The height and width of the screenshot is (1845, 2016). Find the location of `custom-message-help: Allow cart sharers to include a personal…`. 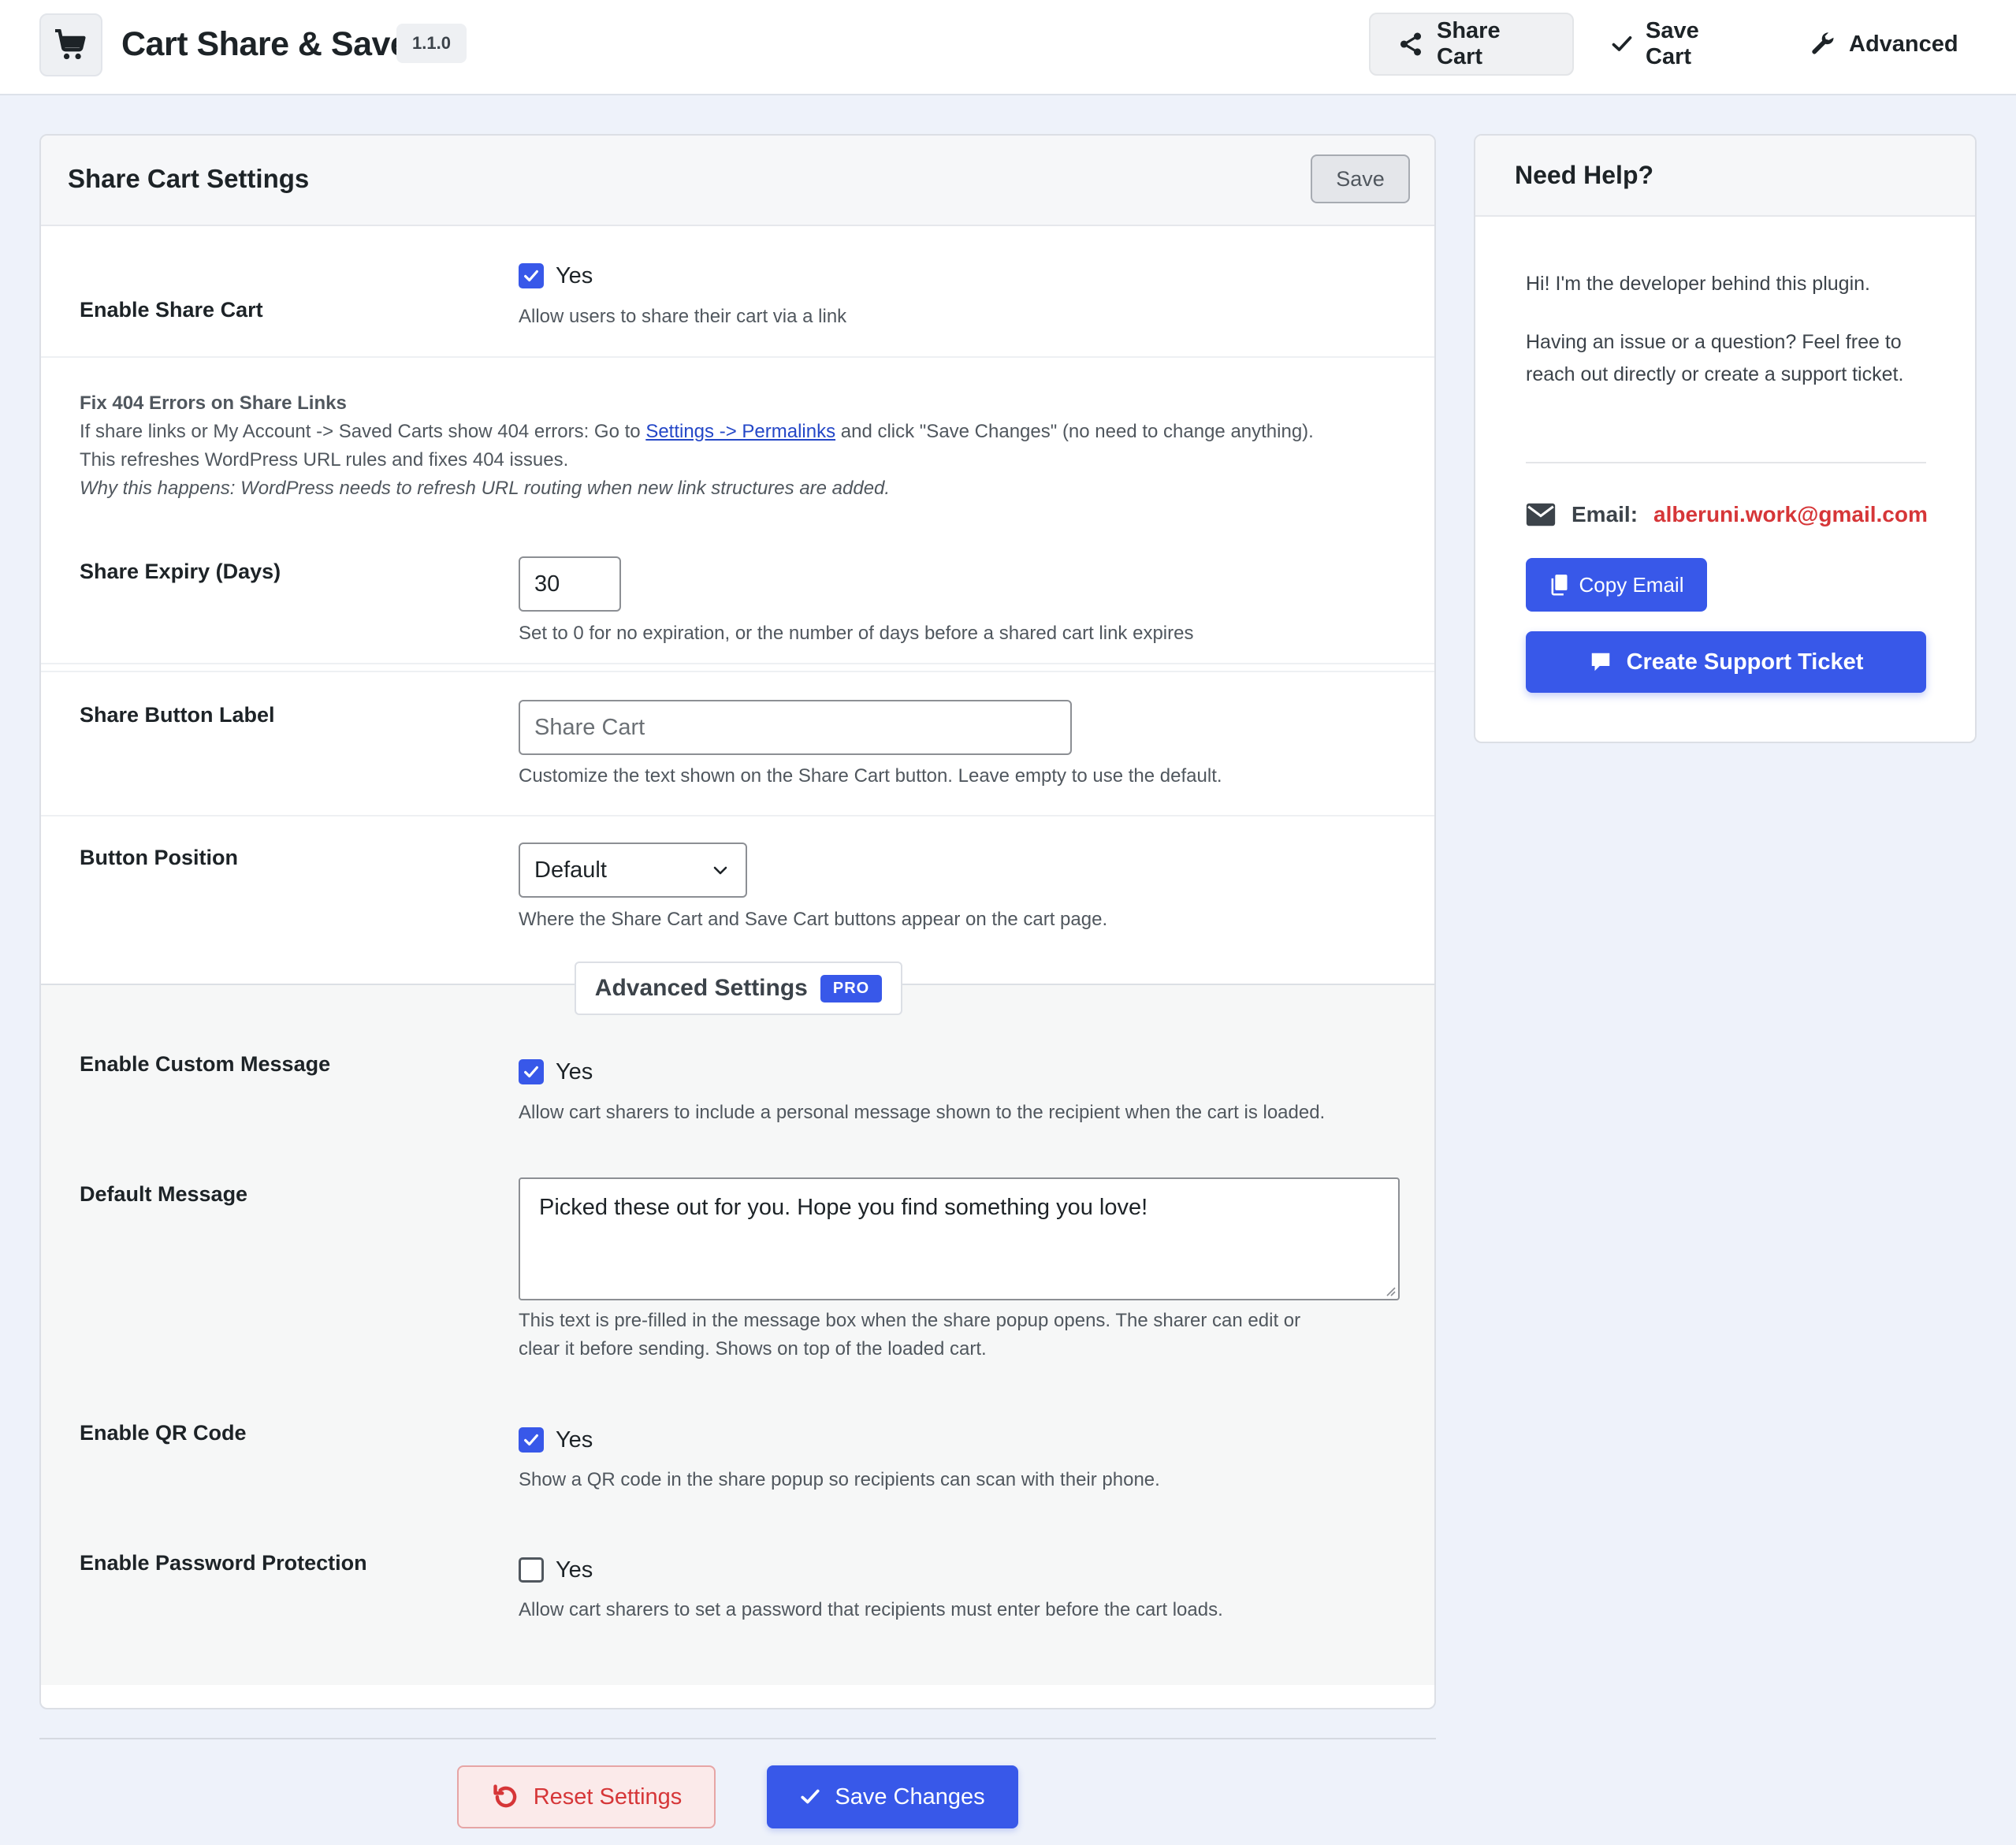

custom-message-help: Allow cart sharers to include a personal… is located at coordinates (922, 1112).